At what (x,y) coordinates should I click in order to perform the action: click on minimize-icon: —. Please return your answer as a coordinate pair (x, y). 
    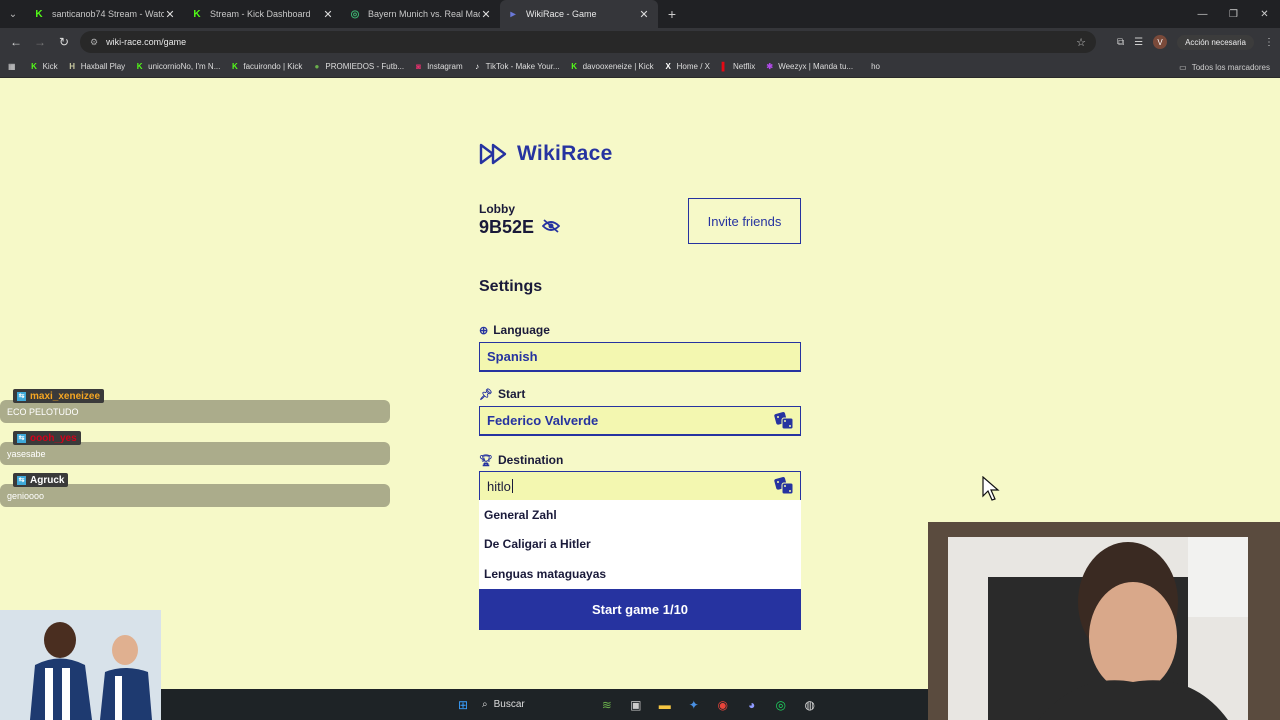
    Looking at the image, I should click on (1202, 14).